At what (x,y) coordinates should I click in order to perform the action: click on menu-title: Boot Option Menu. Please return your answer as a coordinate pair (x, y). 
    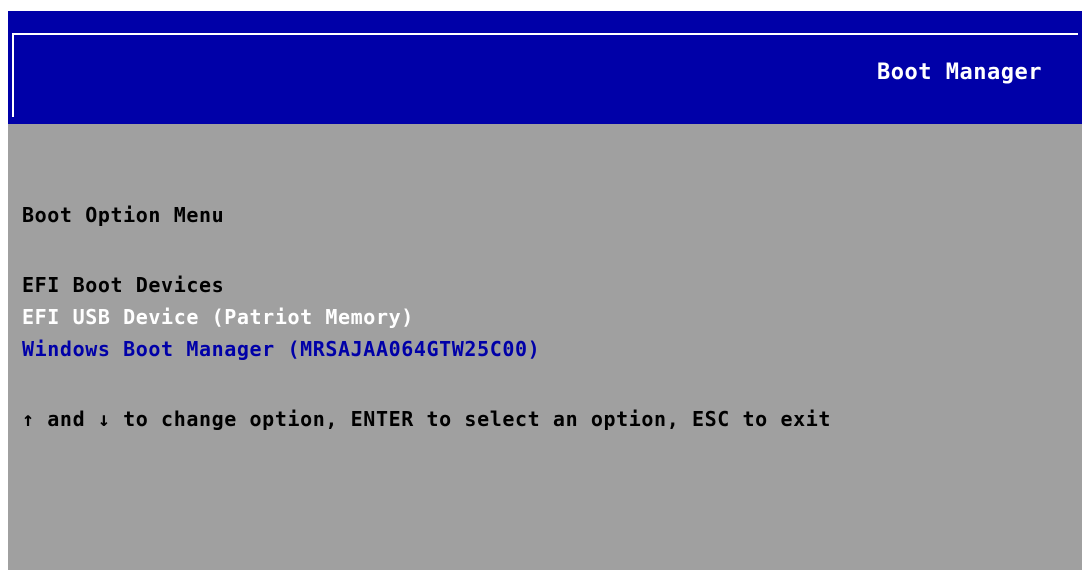
    Looking at the image, I should click on (123, 215).